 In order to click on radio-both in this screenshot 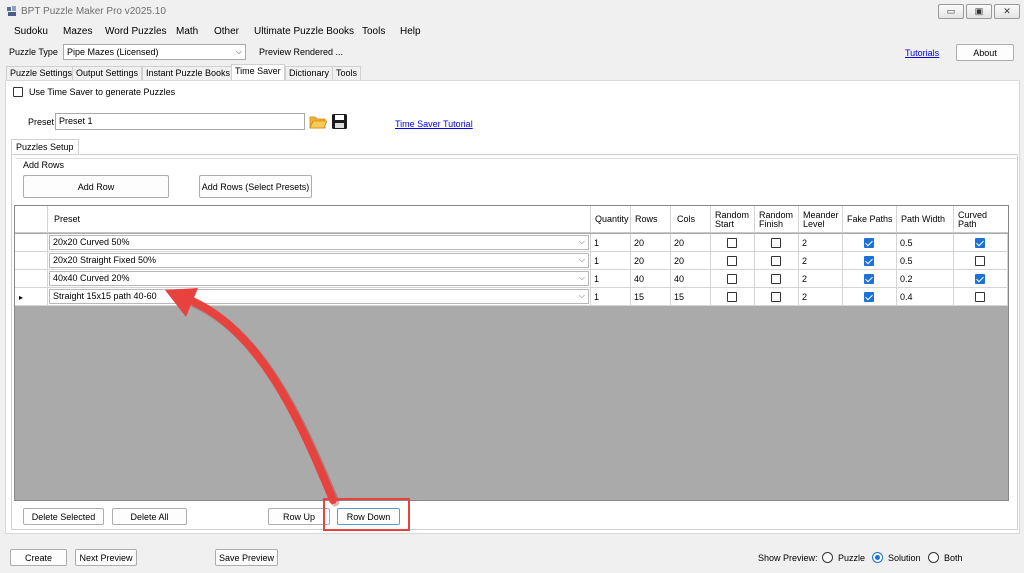, I will do `click(933, 557)`.